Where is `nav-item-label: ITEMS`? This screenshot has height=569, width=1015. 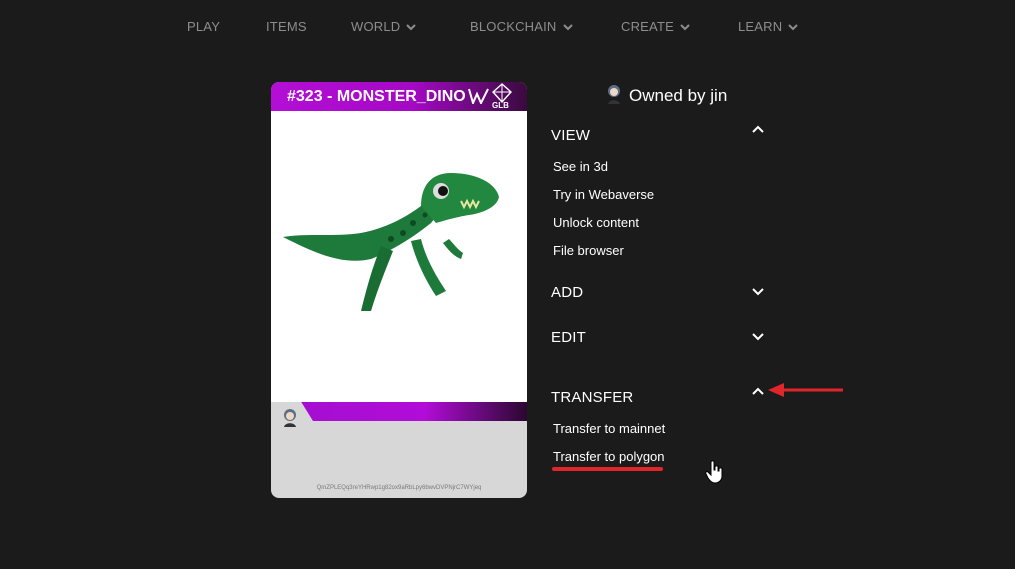 nav-item-label: ITEMS is located at coordinates (286, 26).